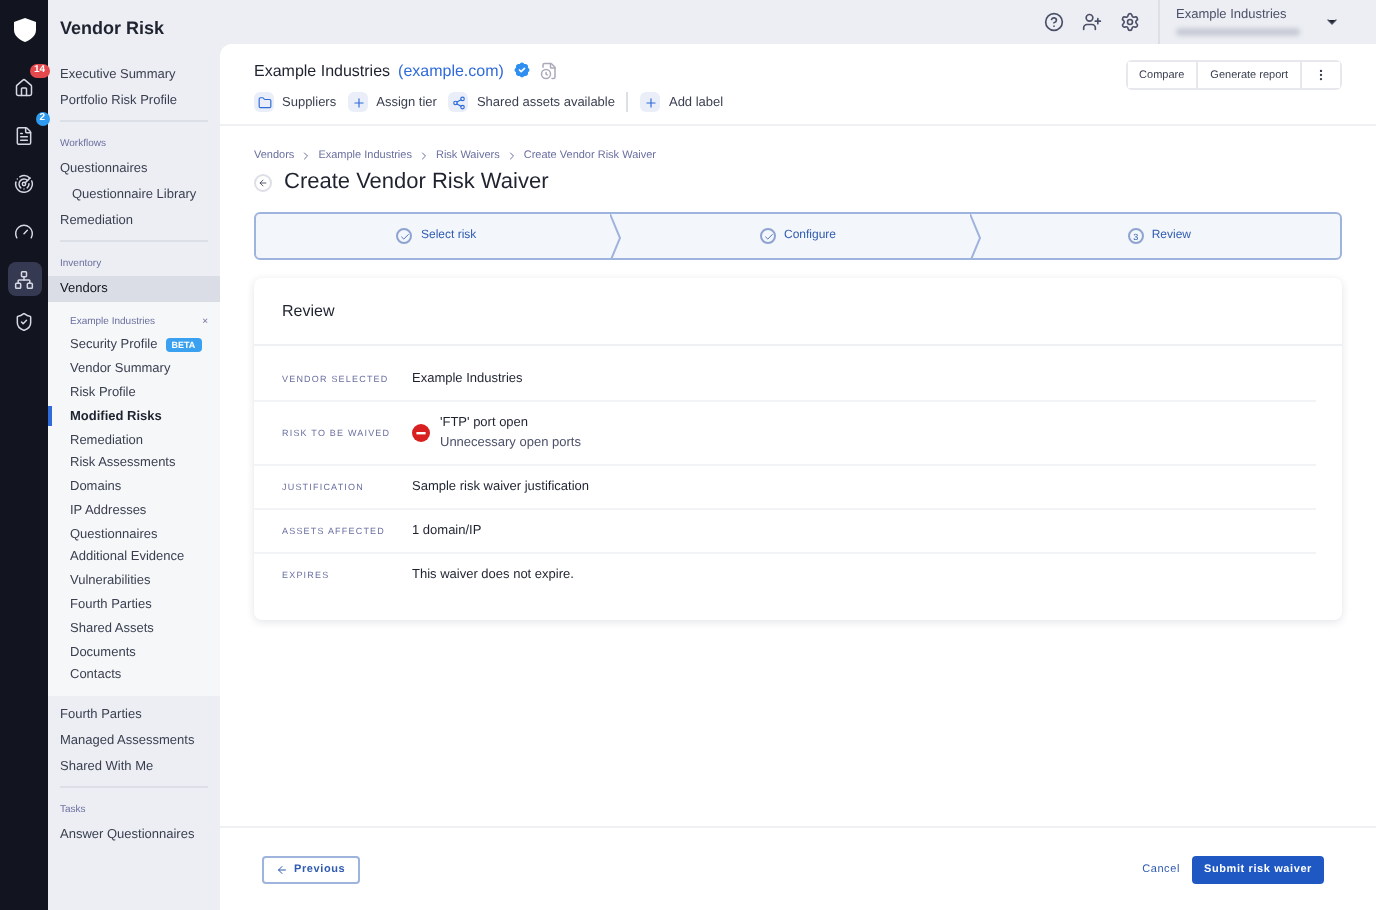 The height and width of the screenshot is (910, 1376). Describe the element at coordinates (24, 183) in the screenshot. I see `radar-icon` at that location.